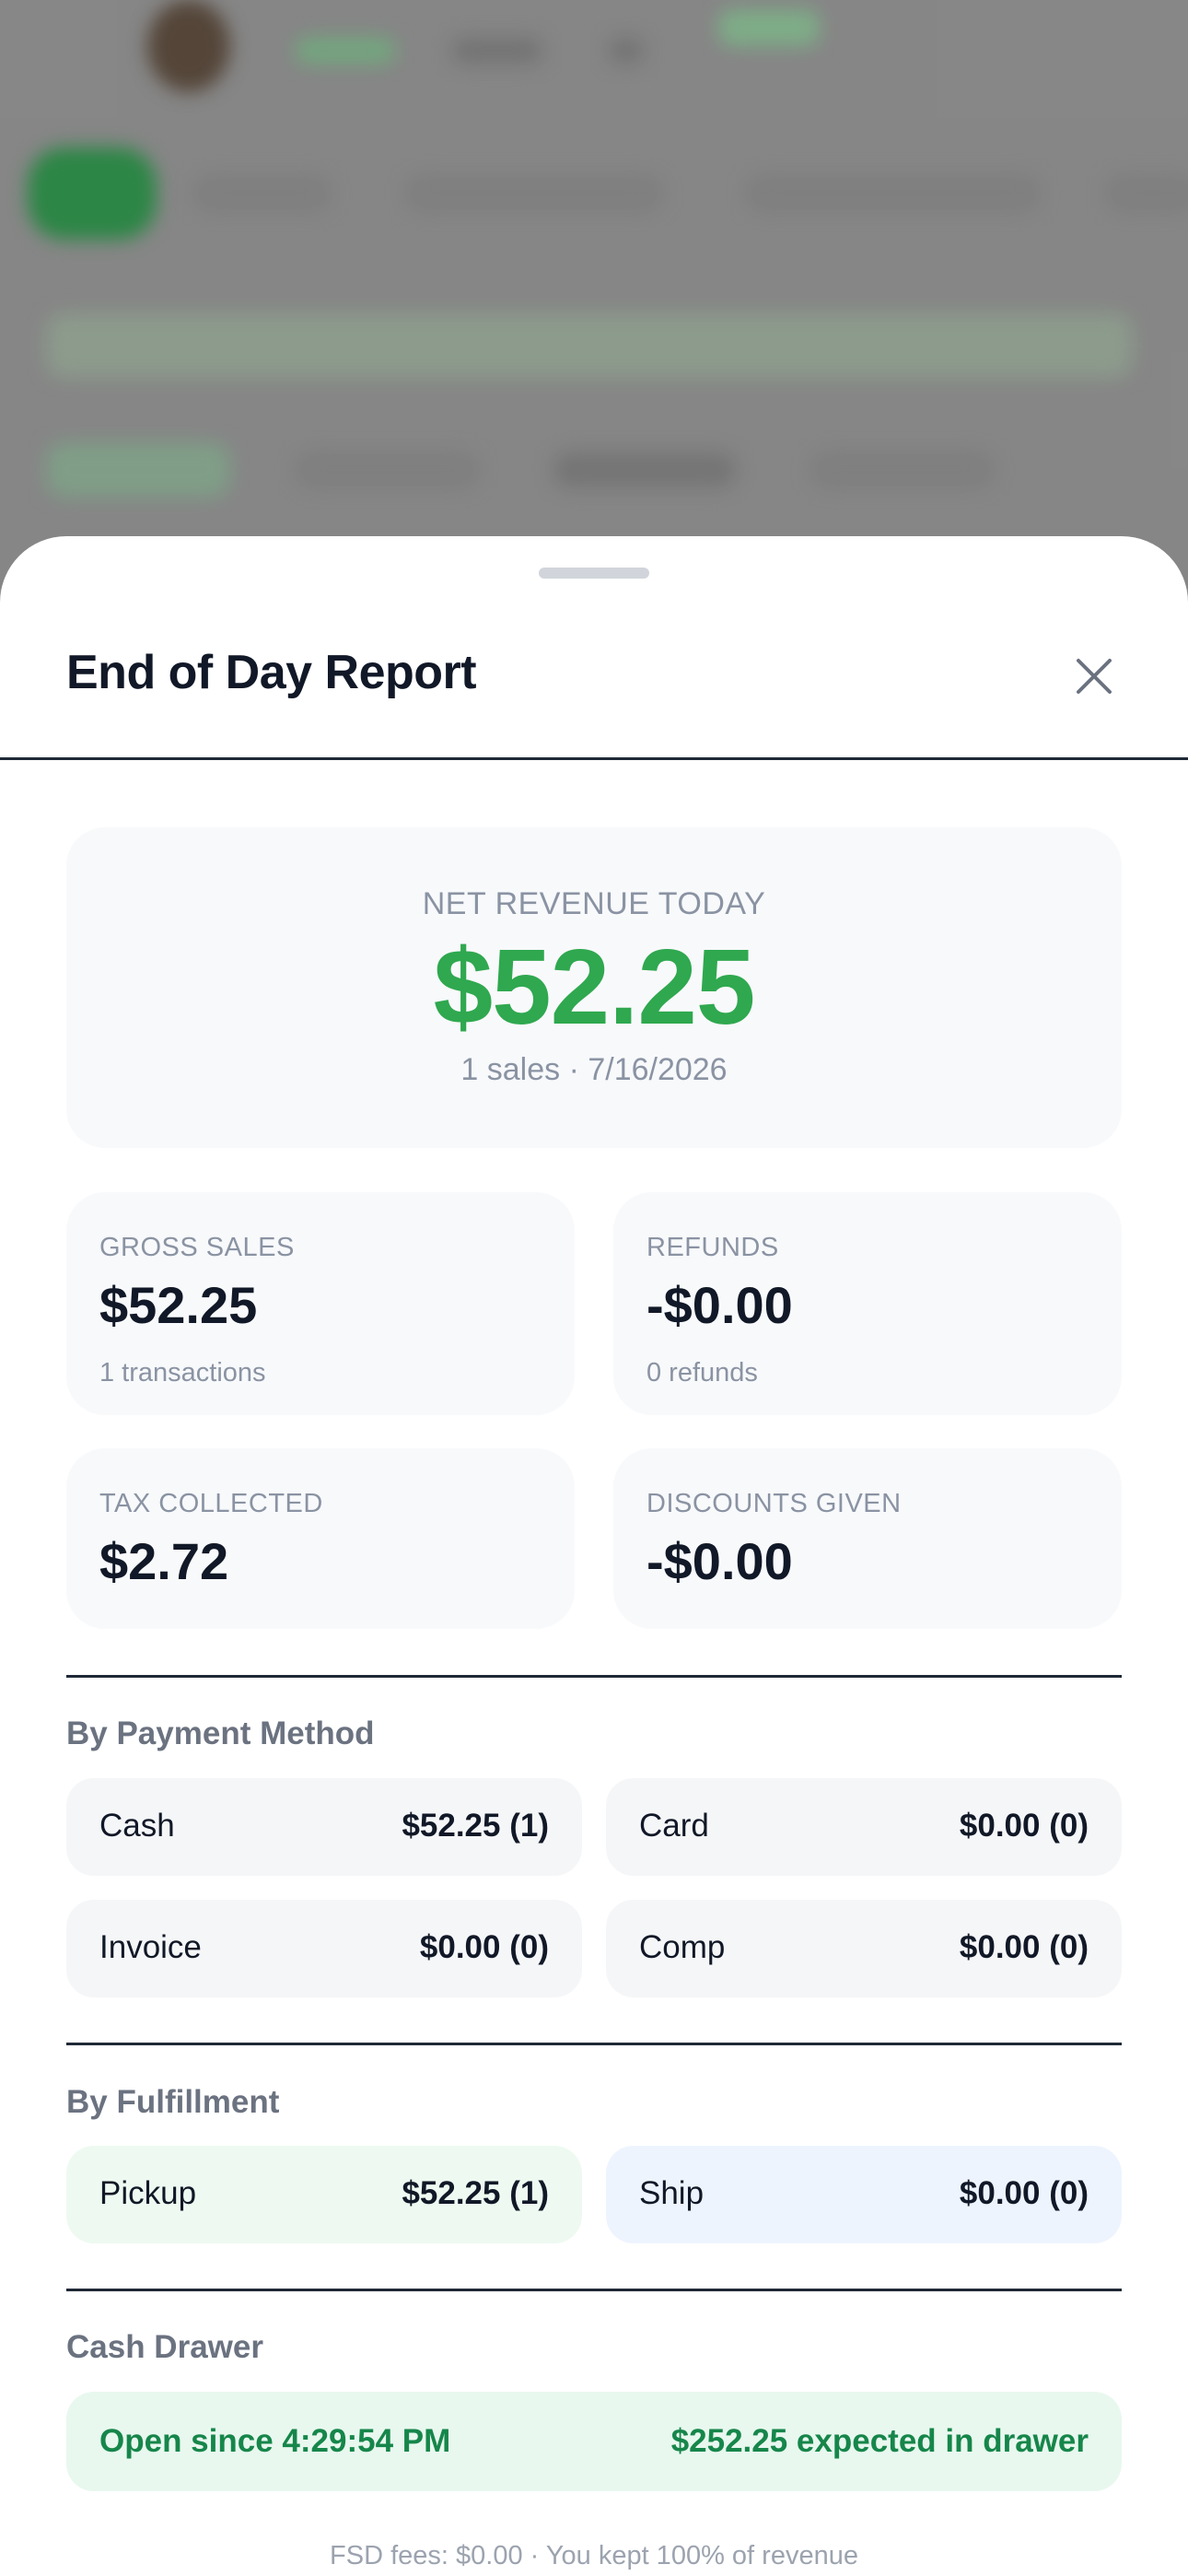 This screenshot has height=2576, width=1188. I want to click on drawer-open-since: Open since 4:29:54 PM, so click(275, 2441).